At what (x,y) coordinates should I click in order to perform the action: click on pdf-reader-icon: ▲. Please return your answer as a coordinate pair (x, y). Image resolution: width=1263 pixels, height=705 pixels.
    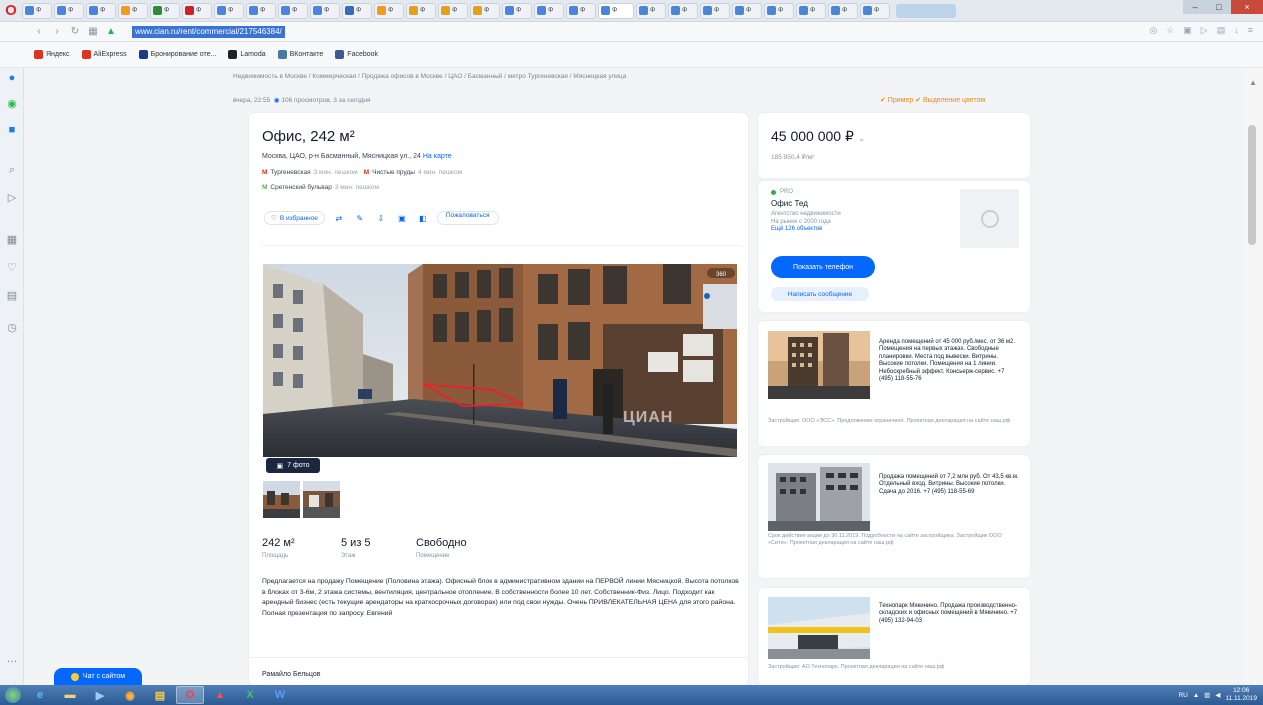
    Looking at the image, I should click on (220, 695).